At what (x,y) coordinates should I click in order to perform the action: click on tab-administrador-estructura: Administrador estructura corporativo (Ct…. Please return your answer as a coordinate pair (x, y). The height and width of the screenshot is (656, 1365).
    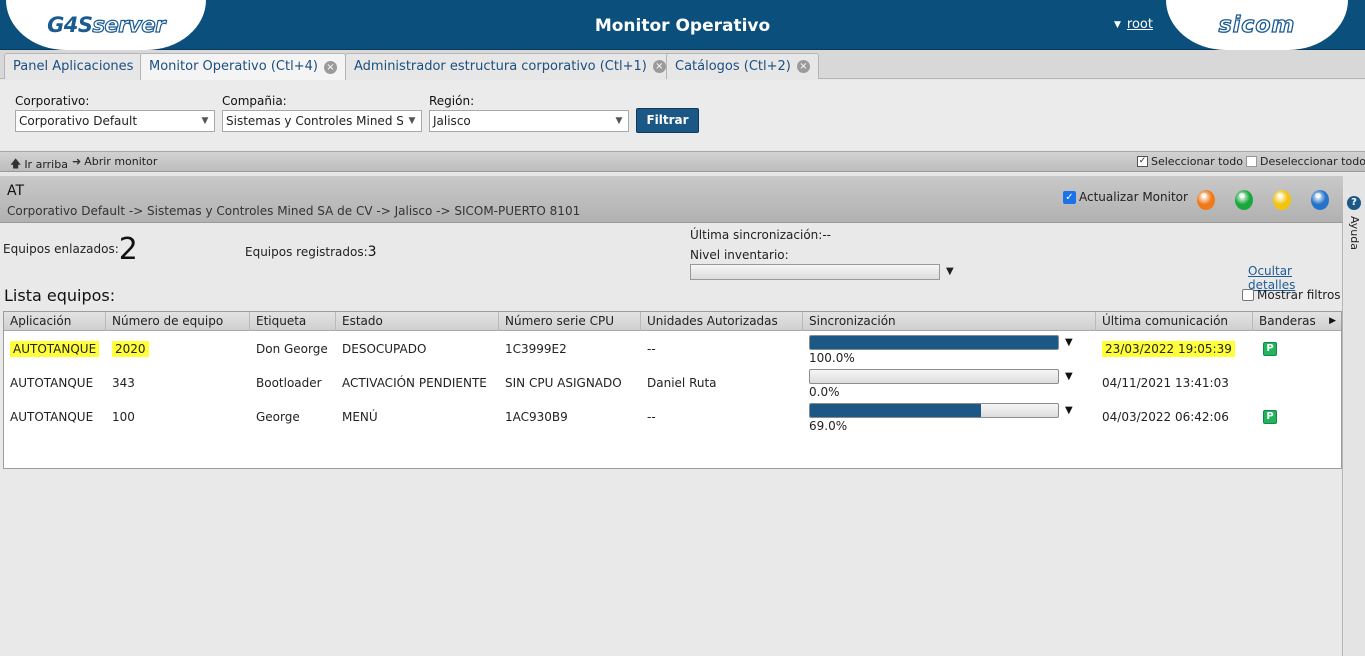
    Looking at the image, I should click on (510, 66).